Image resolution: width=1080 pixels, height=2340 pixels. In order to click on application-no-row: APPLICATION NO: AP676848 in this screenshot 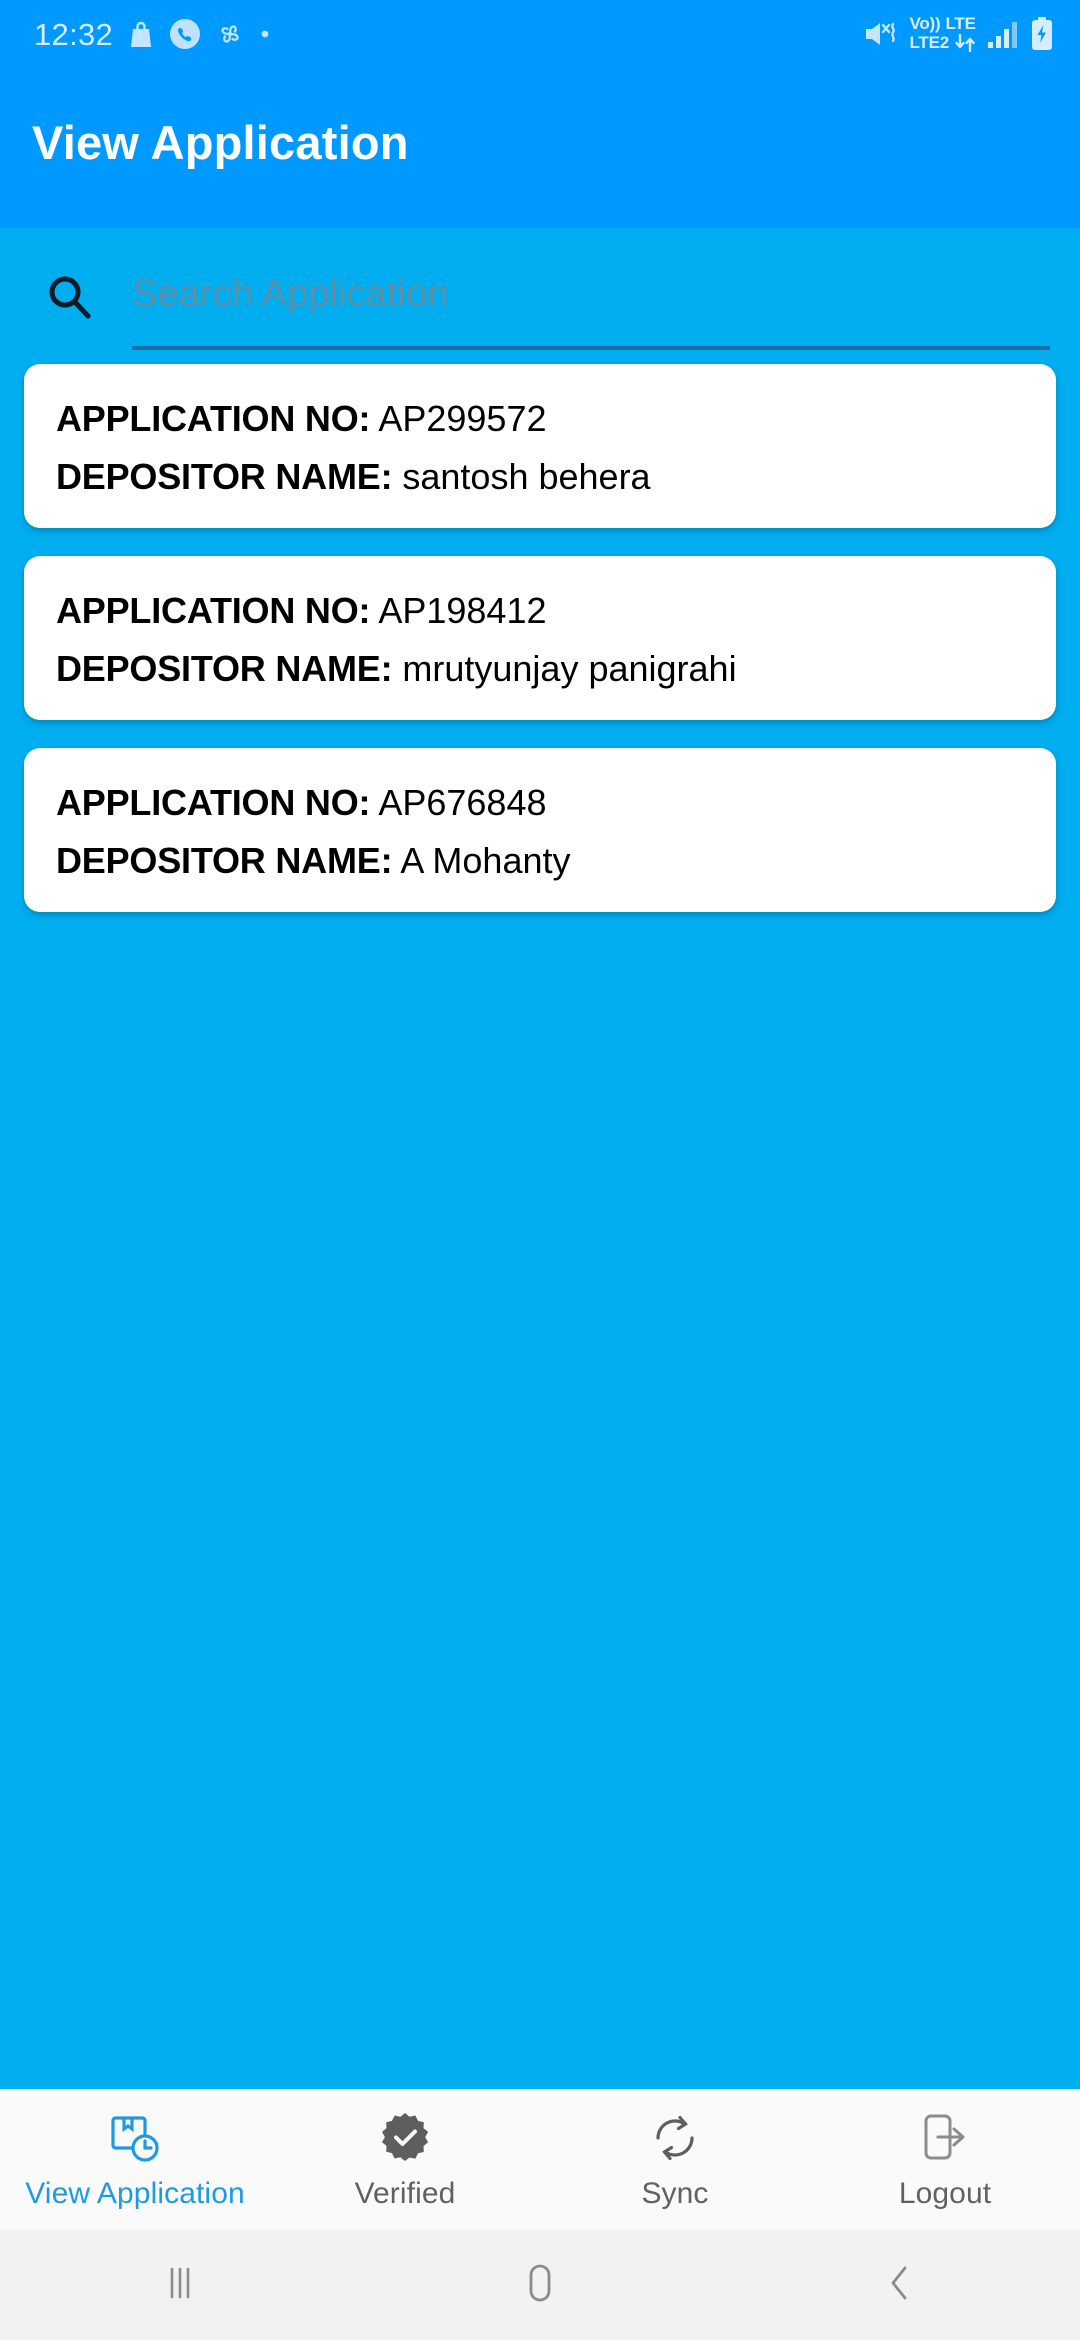, I will do `click(540, 803)`.